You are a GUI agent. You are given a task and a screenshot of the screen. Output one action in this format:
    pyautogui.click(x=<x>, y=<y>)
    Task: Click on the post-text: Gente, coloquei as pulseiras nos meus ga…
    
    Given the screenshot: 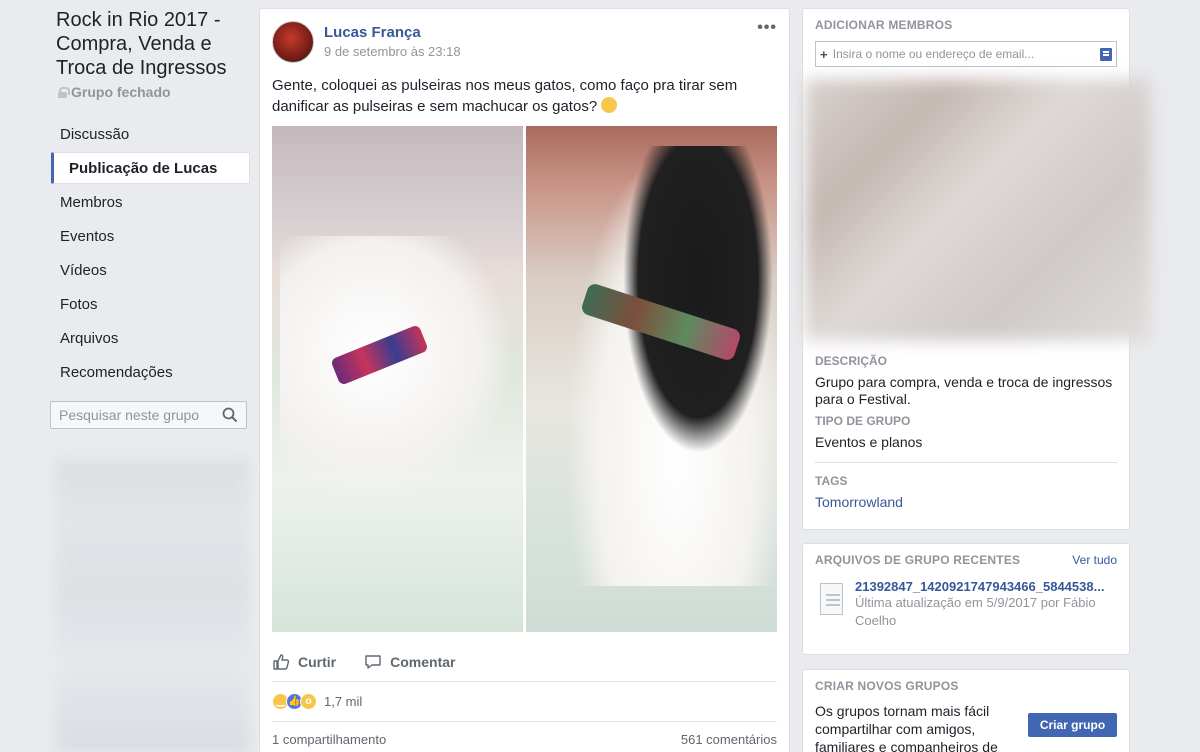 What is the action you would take?
    pyautogui.click(x=510, y=90)
    